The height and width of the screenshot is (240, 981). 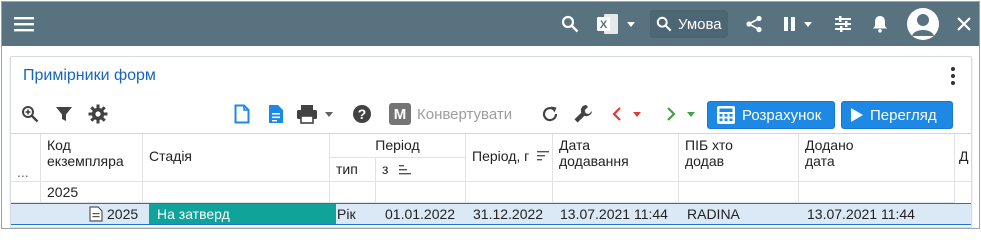 What do you see at coordinates (604, 25) in the screenshot?
I see `svg-text: X` at bounding box center [604, 25].